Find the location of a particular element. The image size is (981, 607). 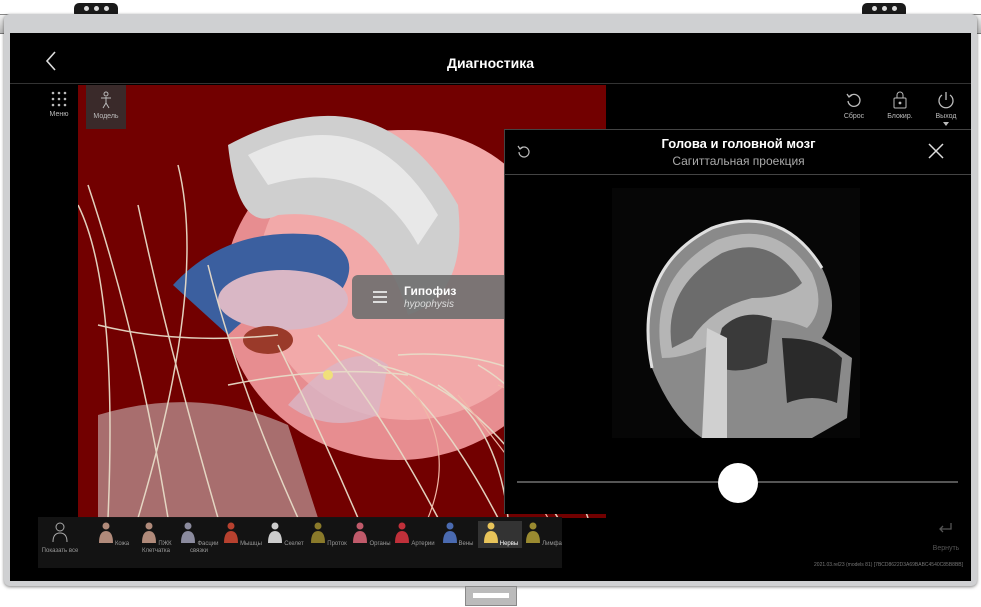

lock-button: Блокир. is located at coordinates (900, 105).